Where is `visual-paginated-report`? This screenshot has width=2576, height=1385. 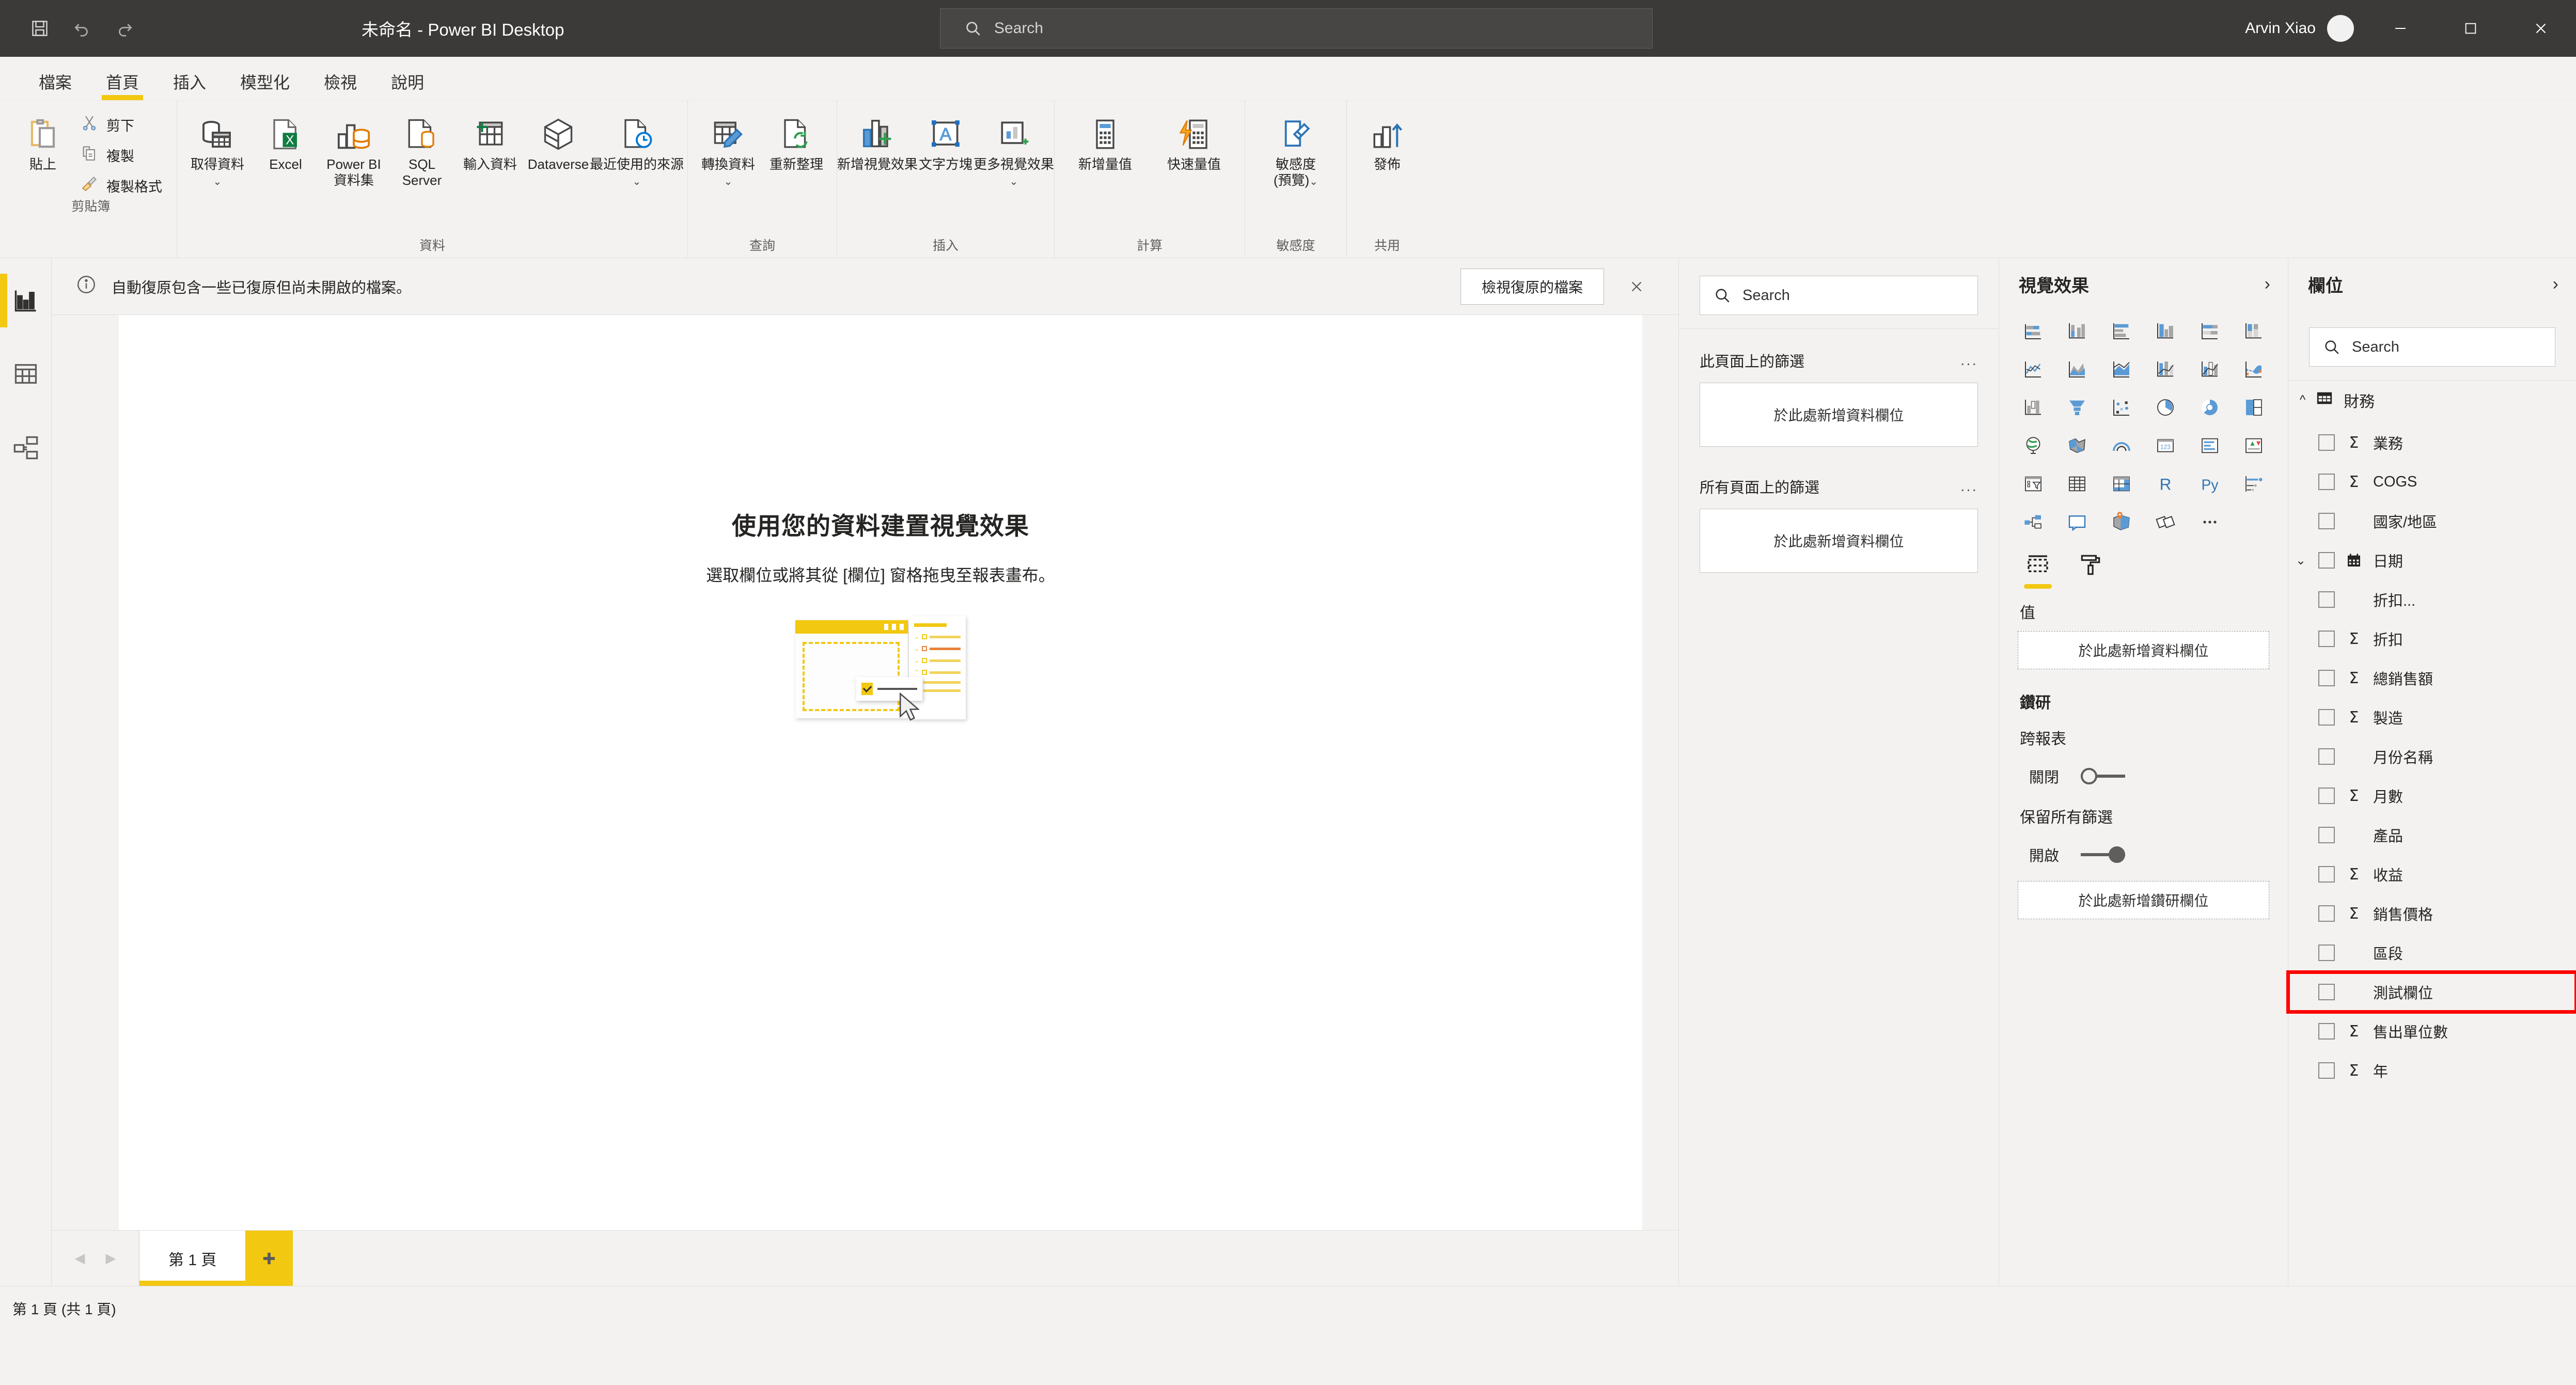 visual-paginated-report is located at coordinates (2166, 522).